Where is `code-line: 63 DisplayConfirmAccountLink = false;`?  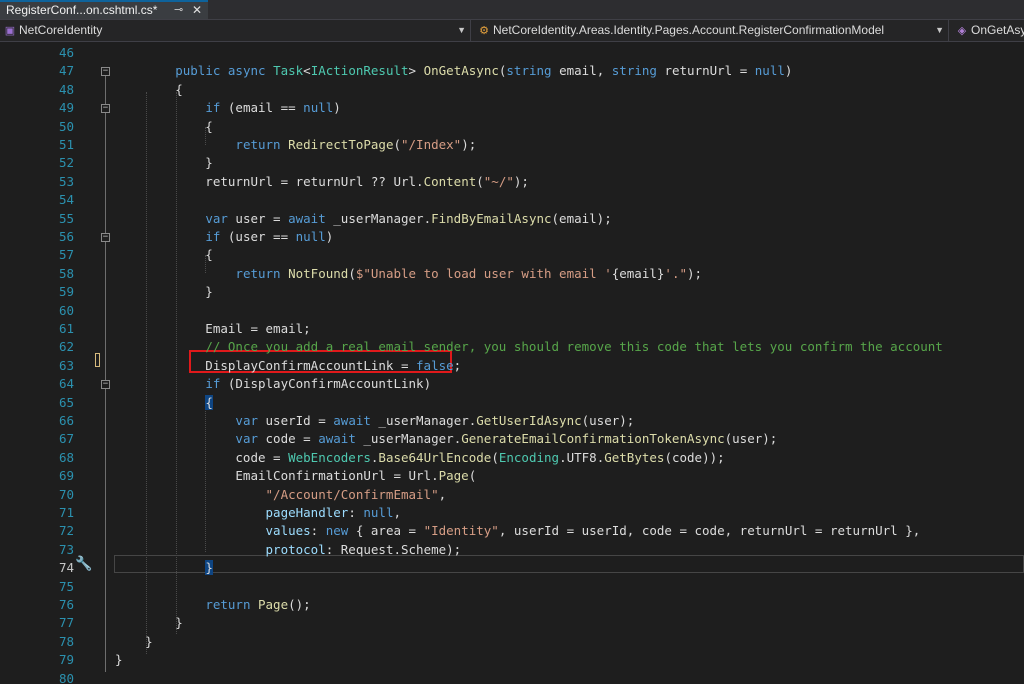
code-line: 63 DisplayConfirmAccountLink = false; is located at coordinates (512, 366).